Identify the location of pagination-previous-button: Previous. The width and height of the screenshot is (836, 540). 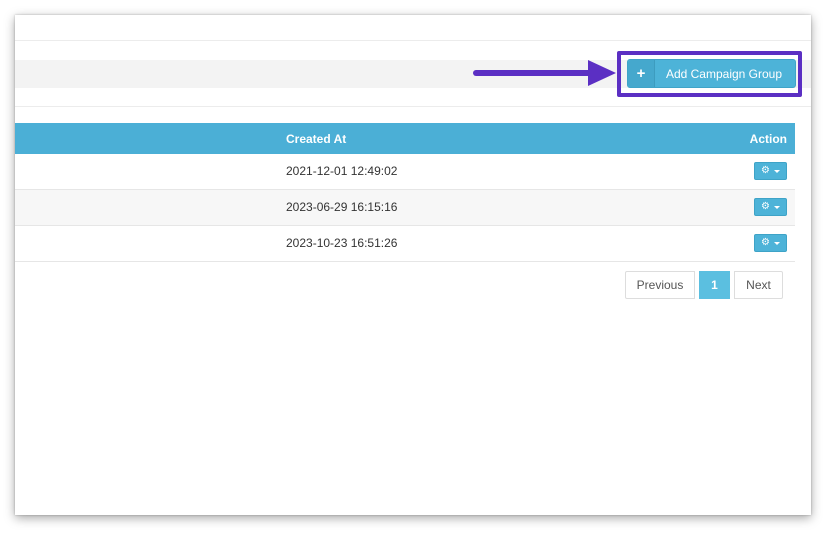
(660, 285).